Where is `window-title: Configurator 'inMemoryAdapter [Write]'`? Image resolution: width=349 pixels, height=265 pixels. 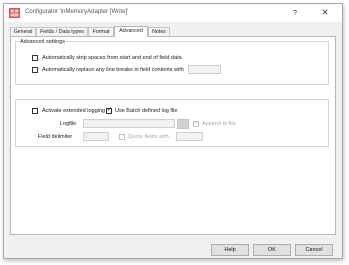
window-title: Configurator 'inMemoryAdapter [Write]' is located at coordinates (77, 12).